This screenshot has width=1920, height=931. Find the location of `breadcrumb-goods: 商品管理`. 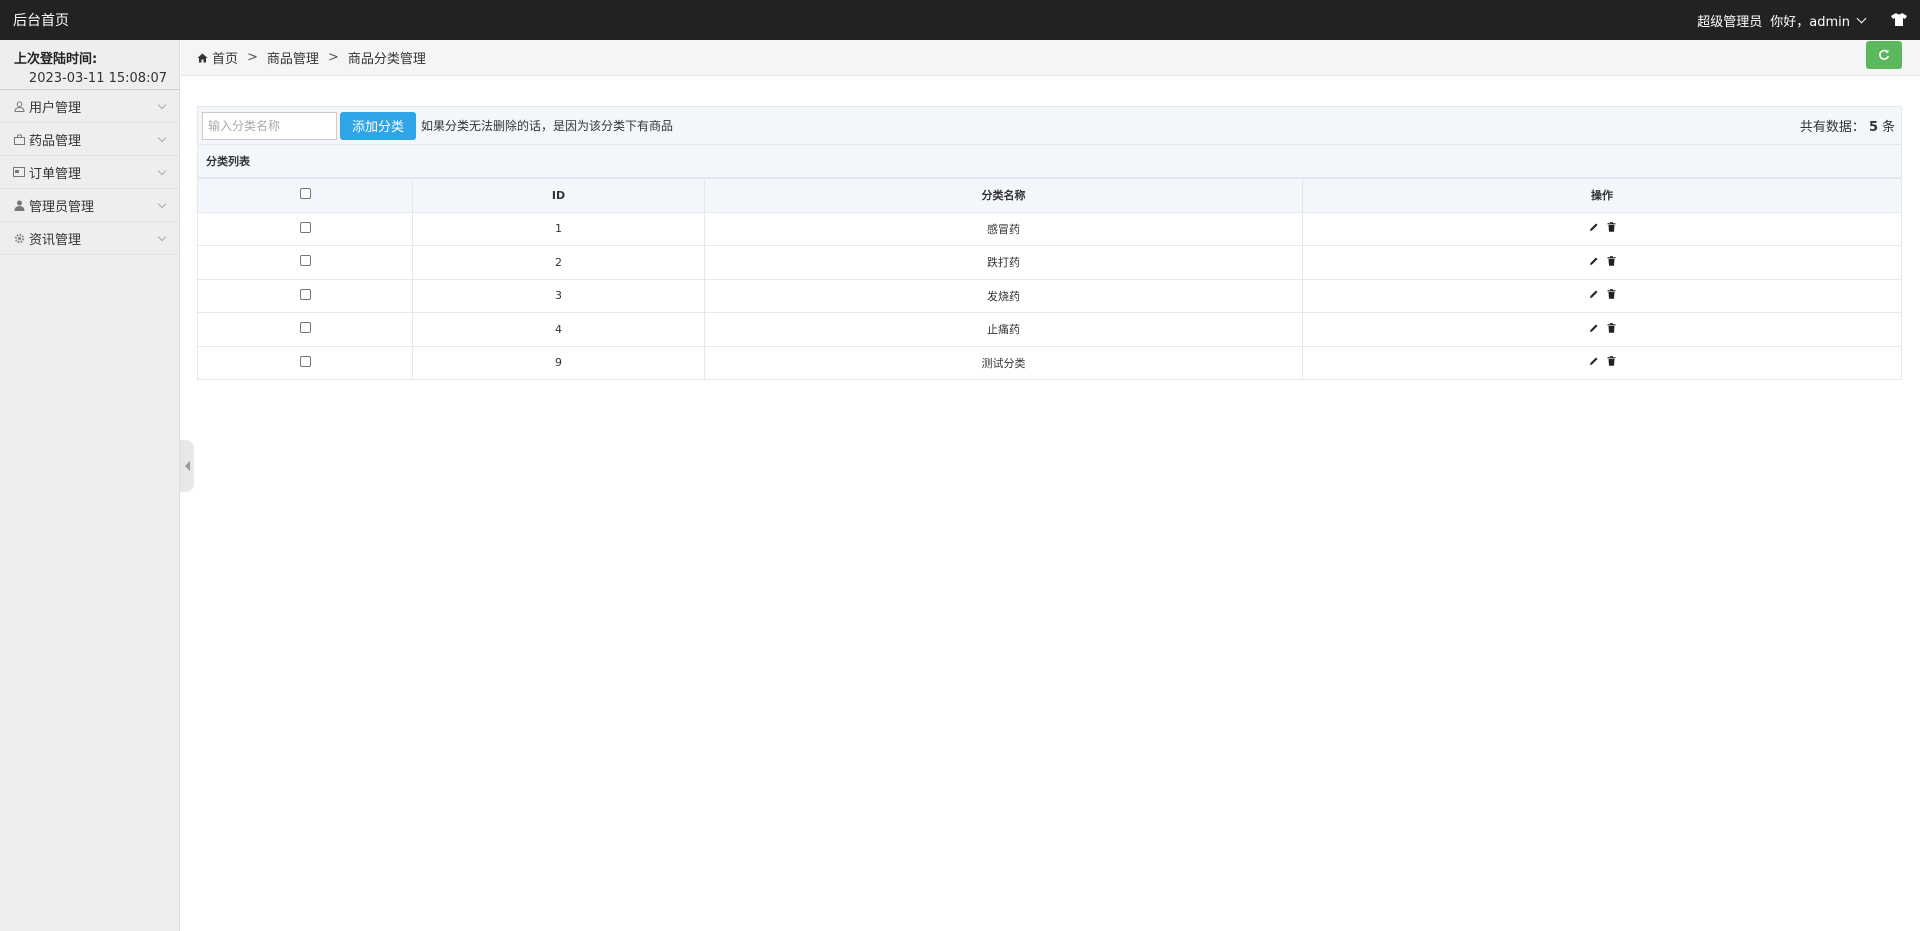

breadcrumb-goods: 商品管理 is located at coordinates (293, 57).